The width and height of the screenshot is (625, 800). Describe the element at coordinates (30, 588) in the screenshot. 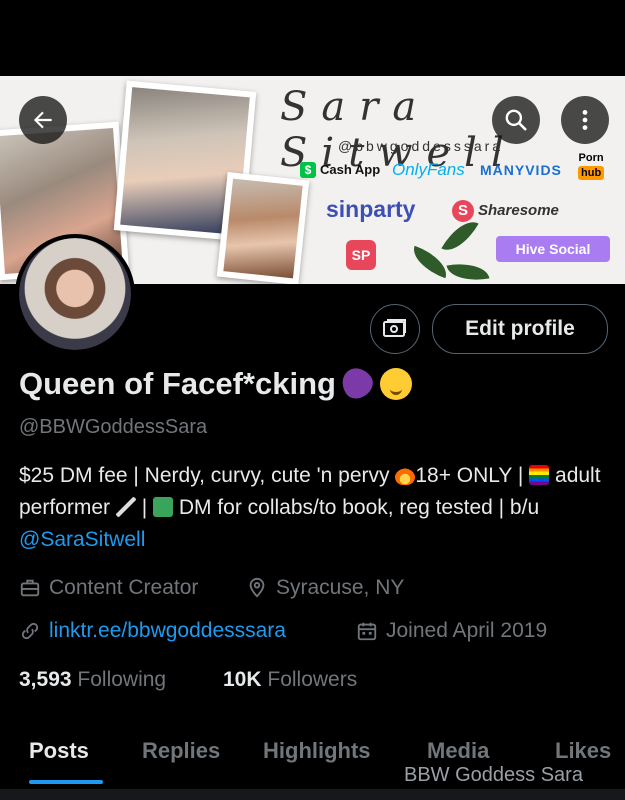

I see `briefcase-icon` at that location.